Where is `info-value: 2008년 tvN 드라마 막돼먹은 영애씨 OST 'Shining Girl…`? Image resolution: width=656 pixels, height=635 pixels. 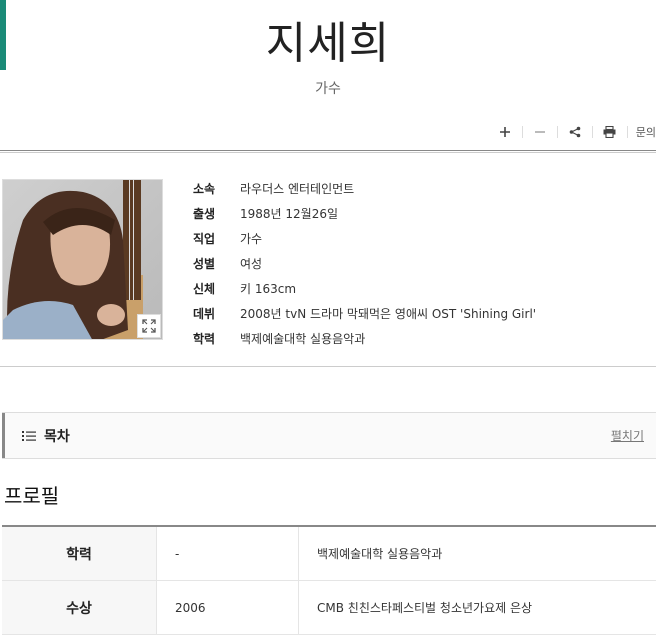
info-value: 2008년 tvN 드라마 막돼먹은 영애씨 OST 'Shining Girl… is located at coordinates (388, 313).